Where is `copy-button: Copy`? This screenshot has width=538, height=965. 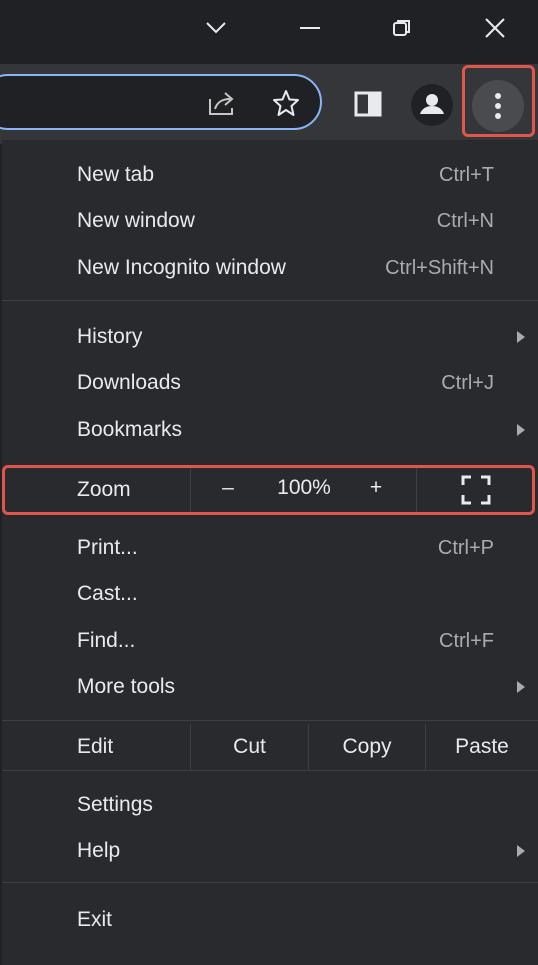 copy-button: Copy is located at coordinates (367, 747).